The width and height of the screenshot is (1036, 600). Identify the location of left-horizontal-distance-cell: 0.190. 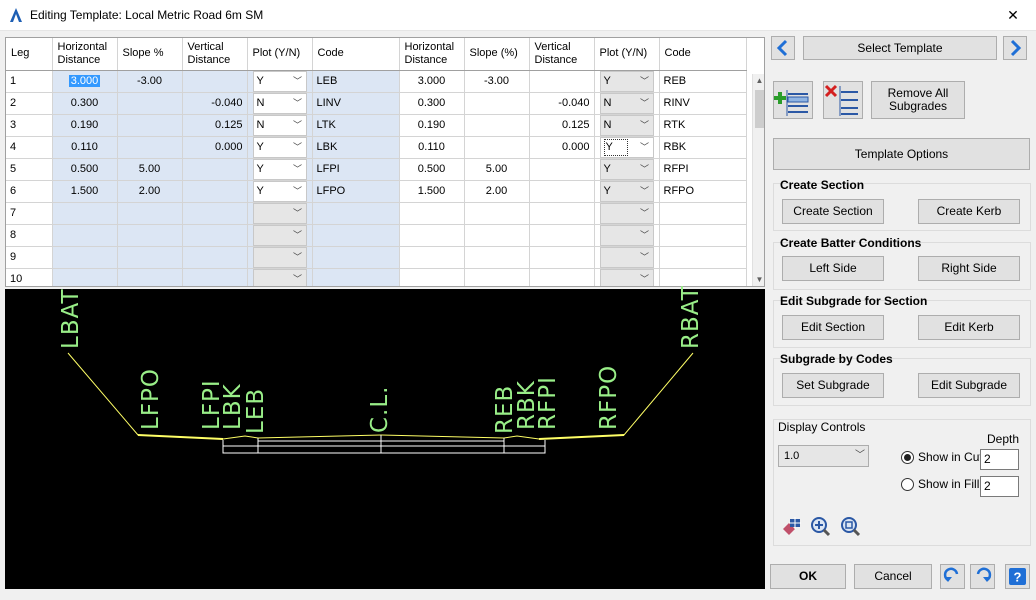
(85, 125).